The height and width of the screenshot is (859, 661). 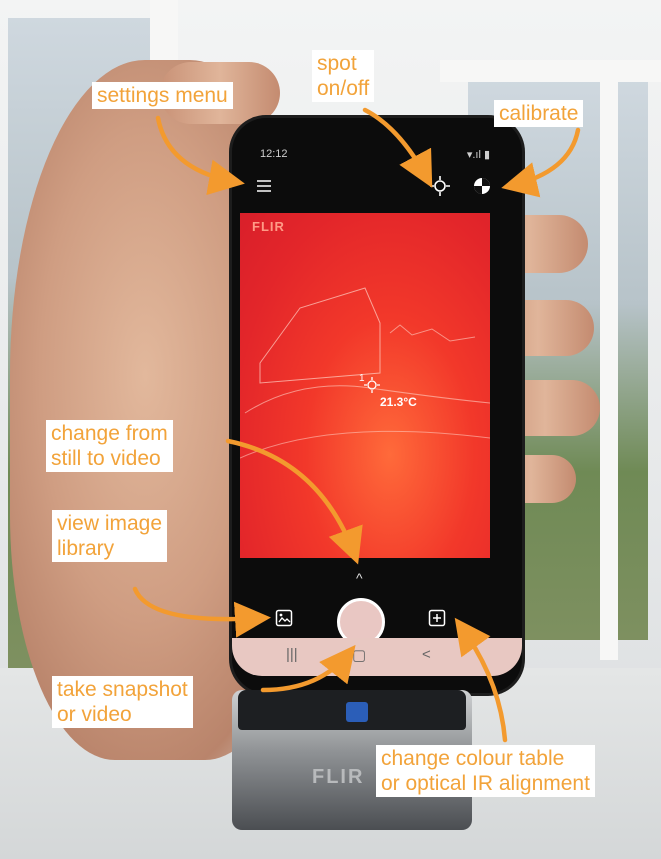 What do you see at coordinates (292, 654) in the screenshot?
I see `nav-recents-button: |||` at bounding box center [292, 654].